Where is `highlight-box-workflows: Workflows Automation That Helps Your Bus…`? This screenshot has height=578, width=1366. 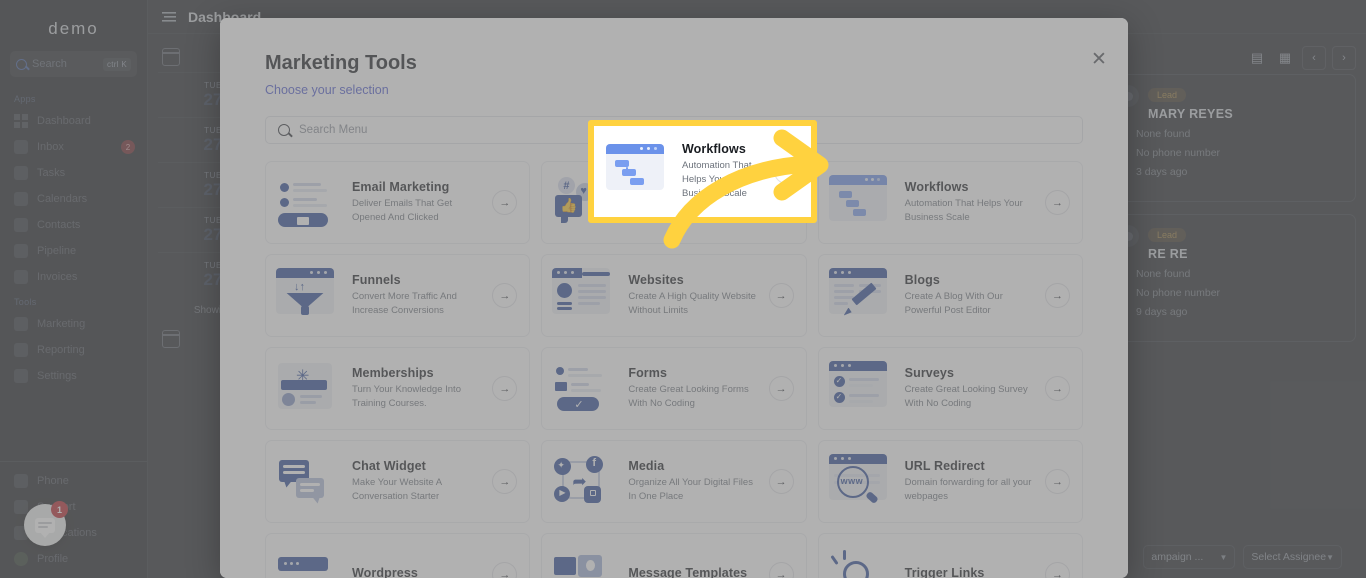
highlight-box-workflows: Workflows Automation That Helps Your Bus… is located at coordinates (702, 171).